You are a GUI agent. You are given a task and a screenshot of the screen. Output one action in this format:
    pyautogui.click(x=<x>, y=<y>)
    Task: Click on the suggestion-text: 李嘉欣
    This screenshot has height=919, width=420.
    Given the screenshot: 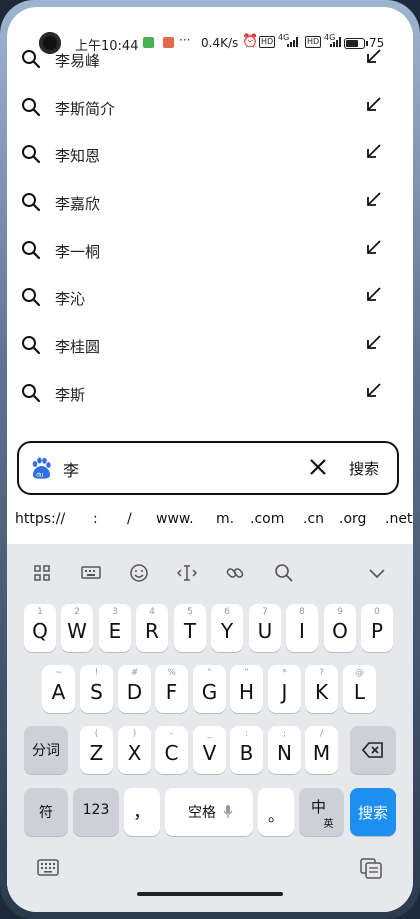 What is the action you would take?
    pyautogui.click(x=78, y=204)
    